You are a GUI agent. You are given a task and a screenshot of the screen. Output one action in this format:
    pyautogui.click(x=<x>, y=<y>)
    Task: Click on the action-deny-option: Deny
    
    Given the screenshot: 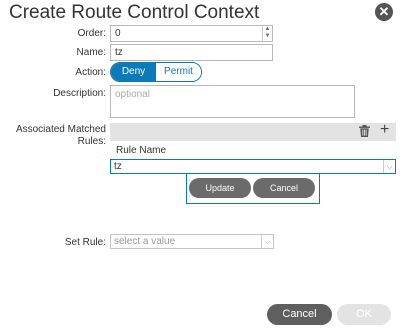 What is the action you would take?
    pyautogui.click(x=133, y=72)
    